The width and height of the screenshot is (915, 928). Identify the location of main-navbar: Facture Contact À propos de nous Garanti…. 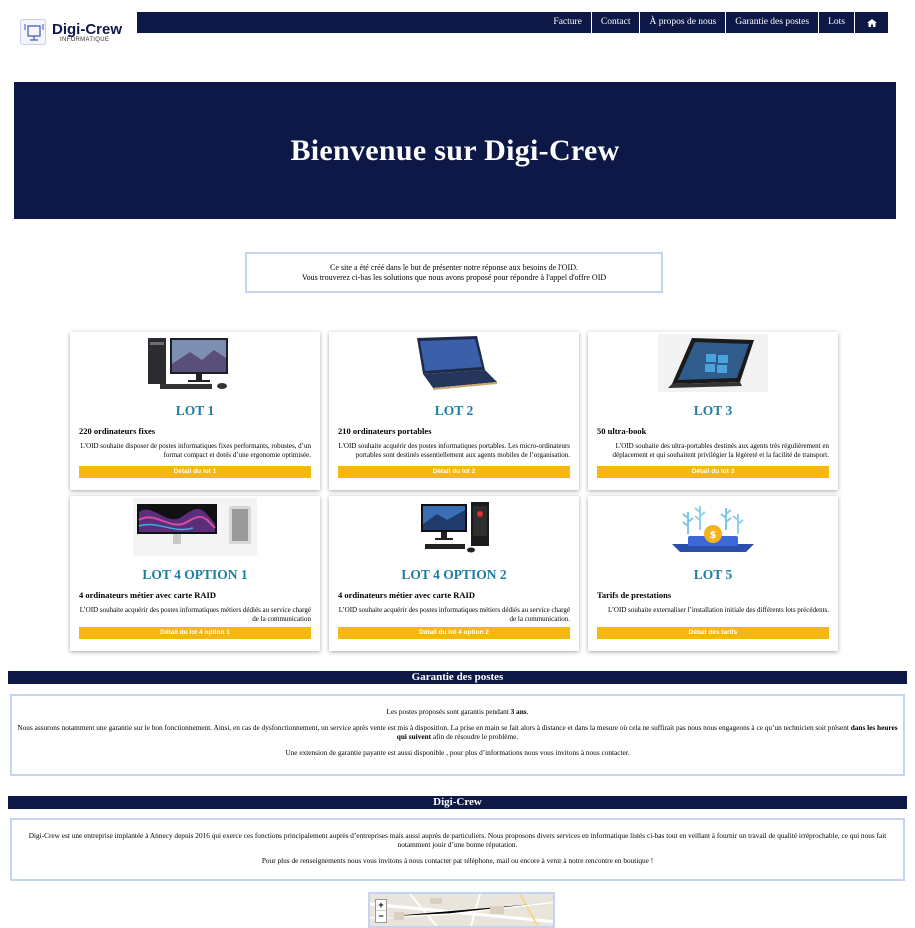
(512, 22).